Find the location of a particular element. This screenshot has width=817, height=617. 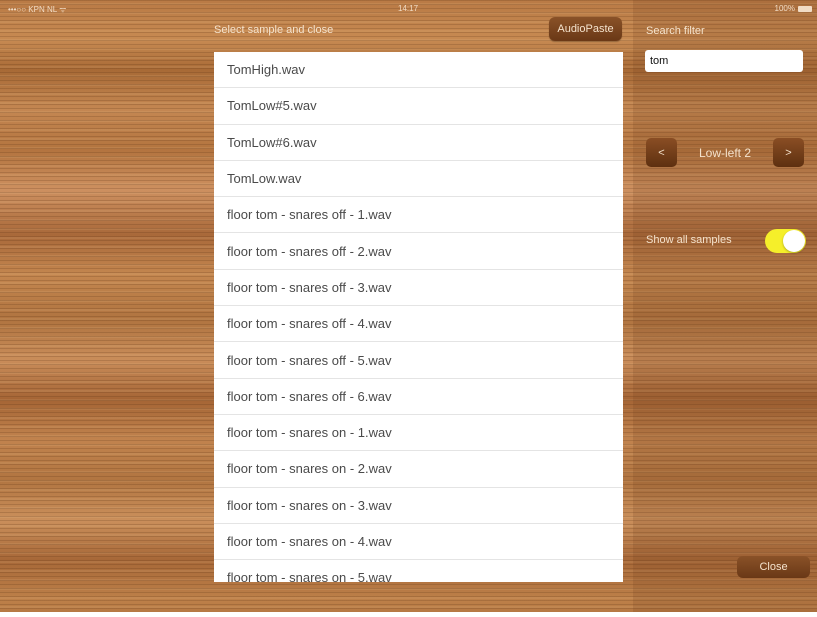

next-button: > is located at coordinates (788, 152).